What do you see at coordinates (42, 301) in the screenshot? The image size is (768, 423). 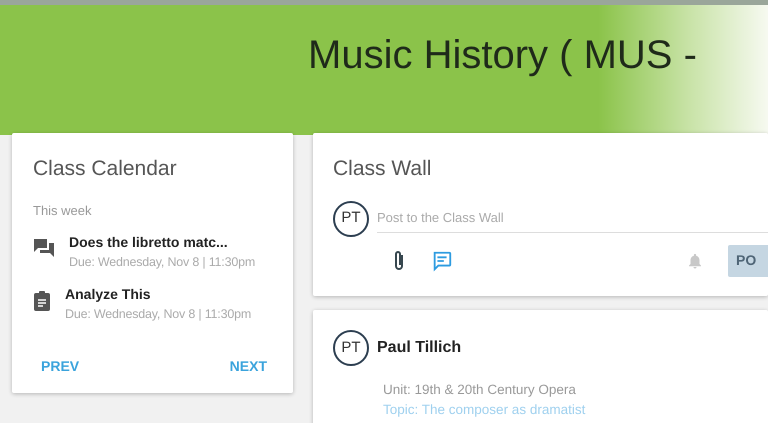 I see `clipboard-icon` at bounding box center [42, 301].